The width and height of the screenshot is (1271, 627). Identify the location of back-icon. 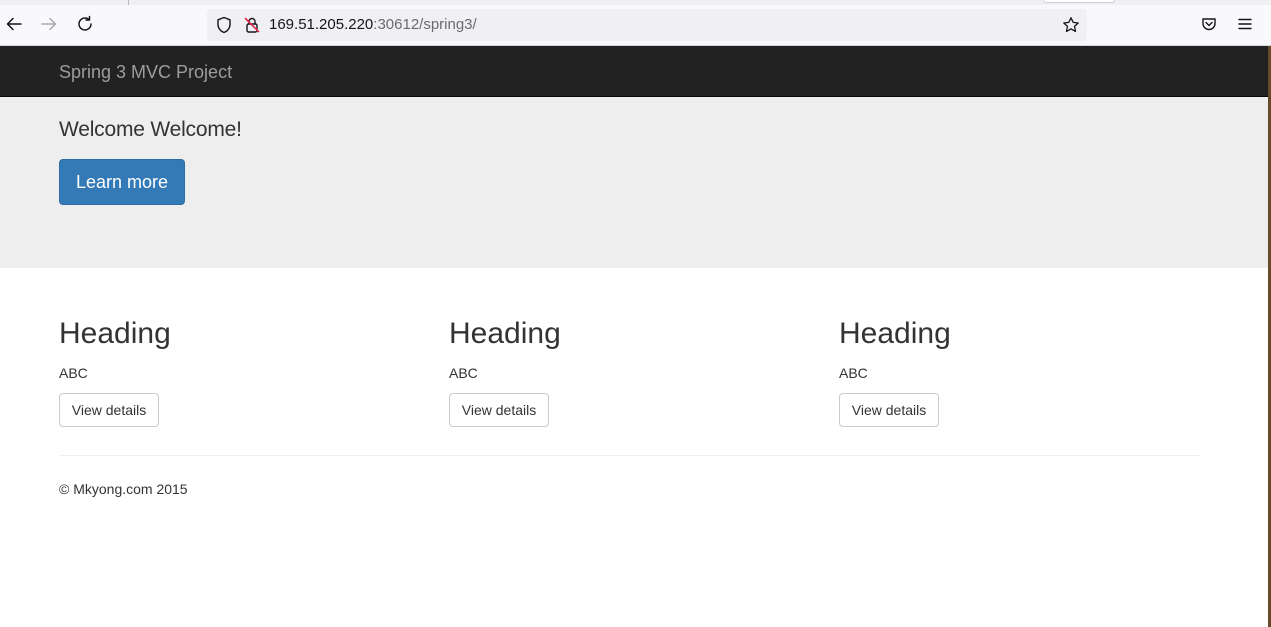
(14, 24).